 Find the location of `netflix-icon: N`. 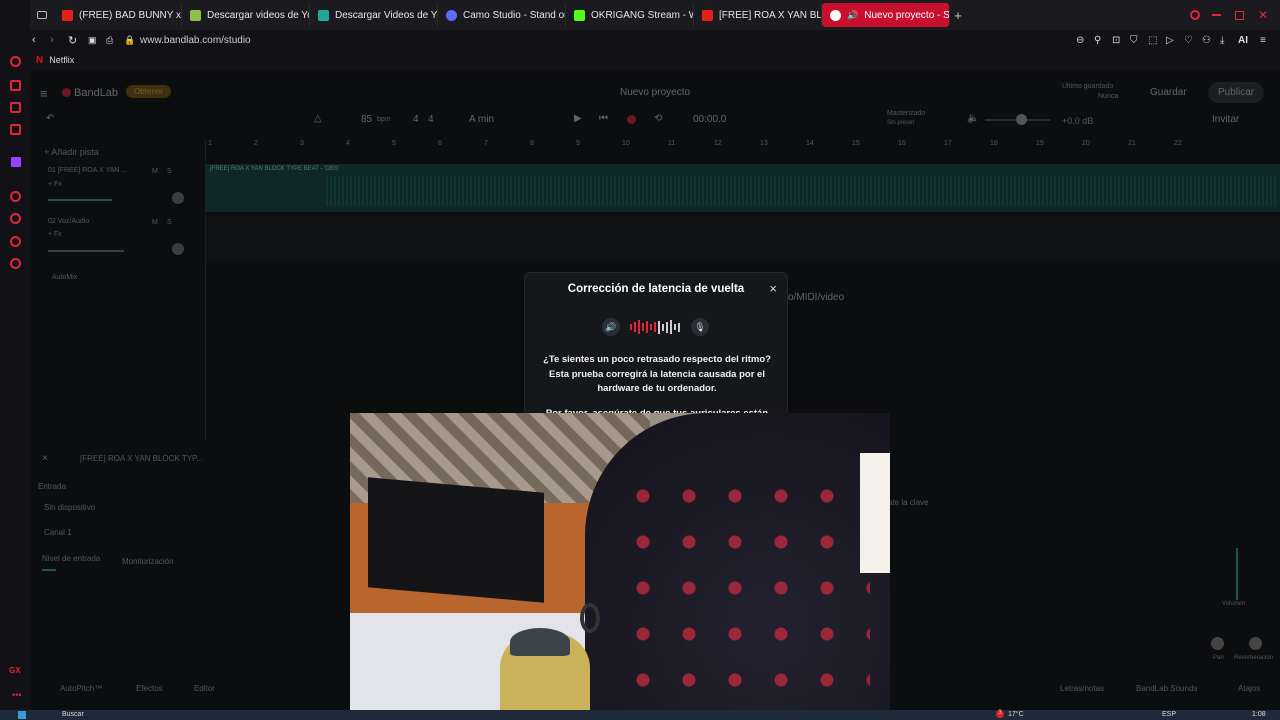

netflix-icon: N is located at coordinates (39, 60).